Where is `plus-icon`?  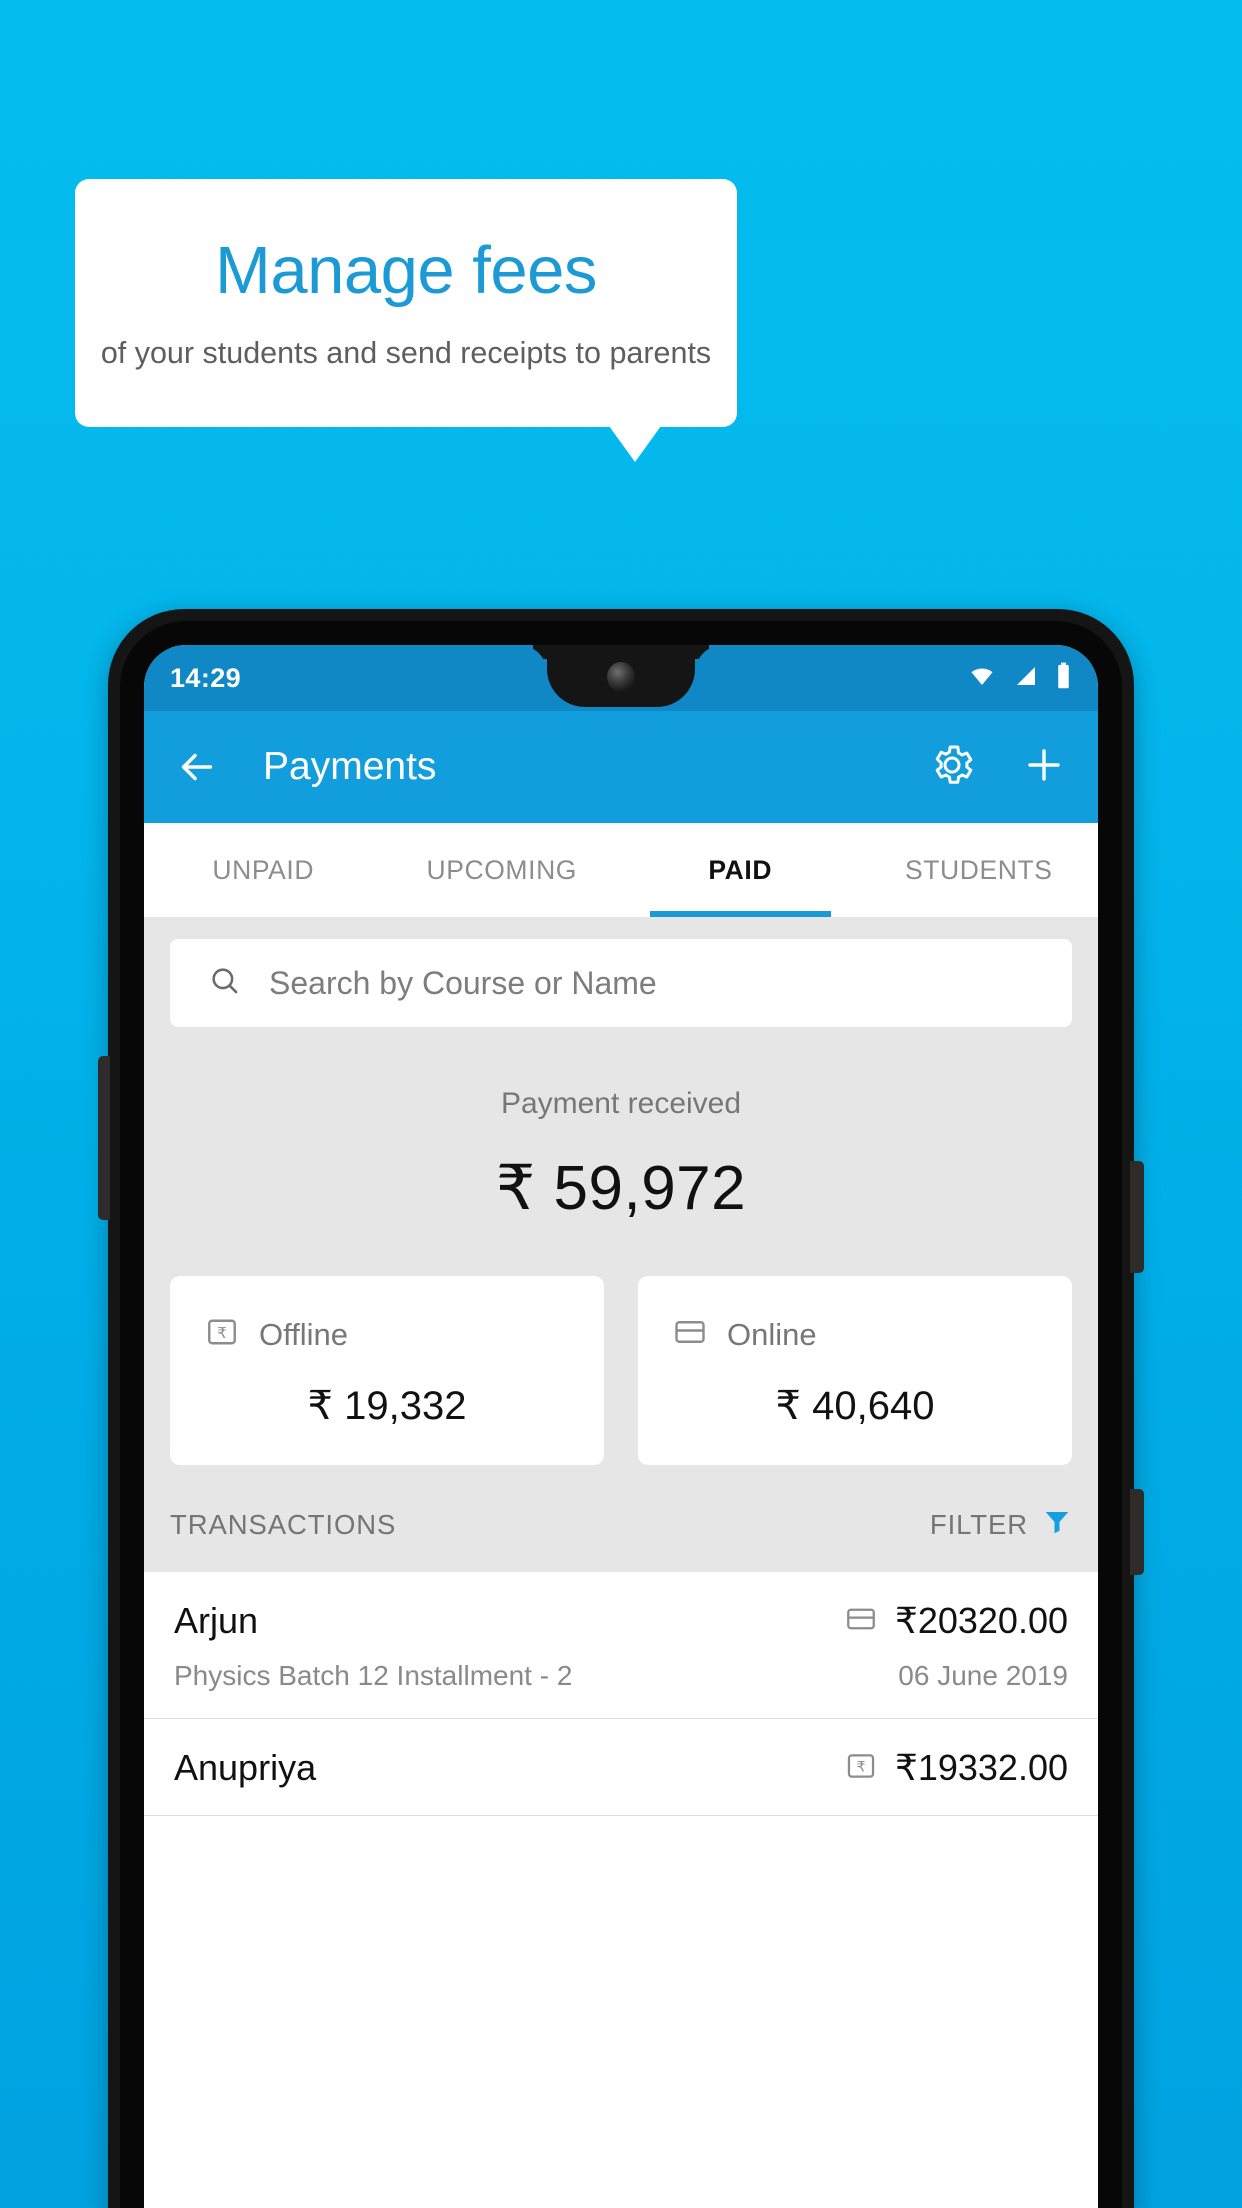
plus-icon is located at coordinates (1044, 767).